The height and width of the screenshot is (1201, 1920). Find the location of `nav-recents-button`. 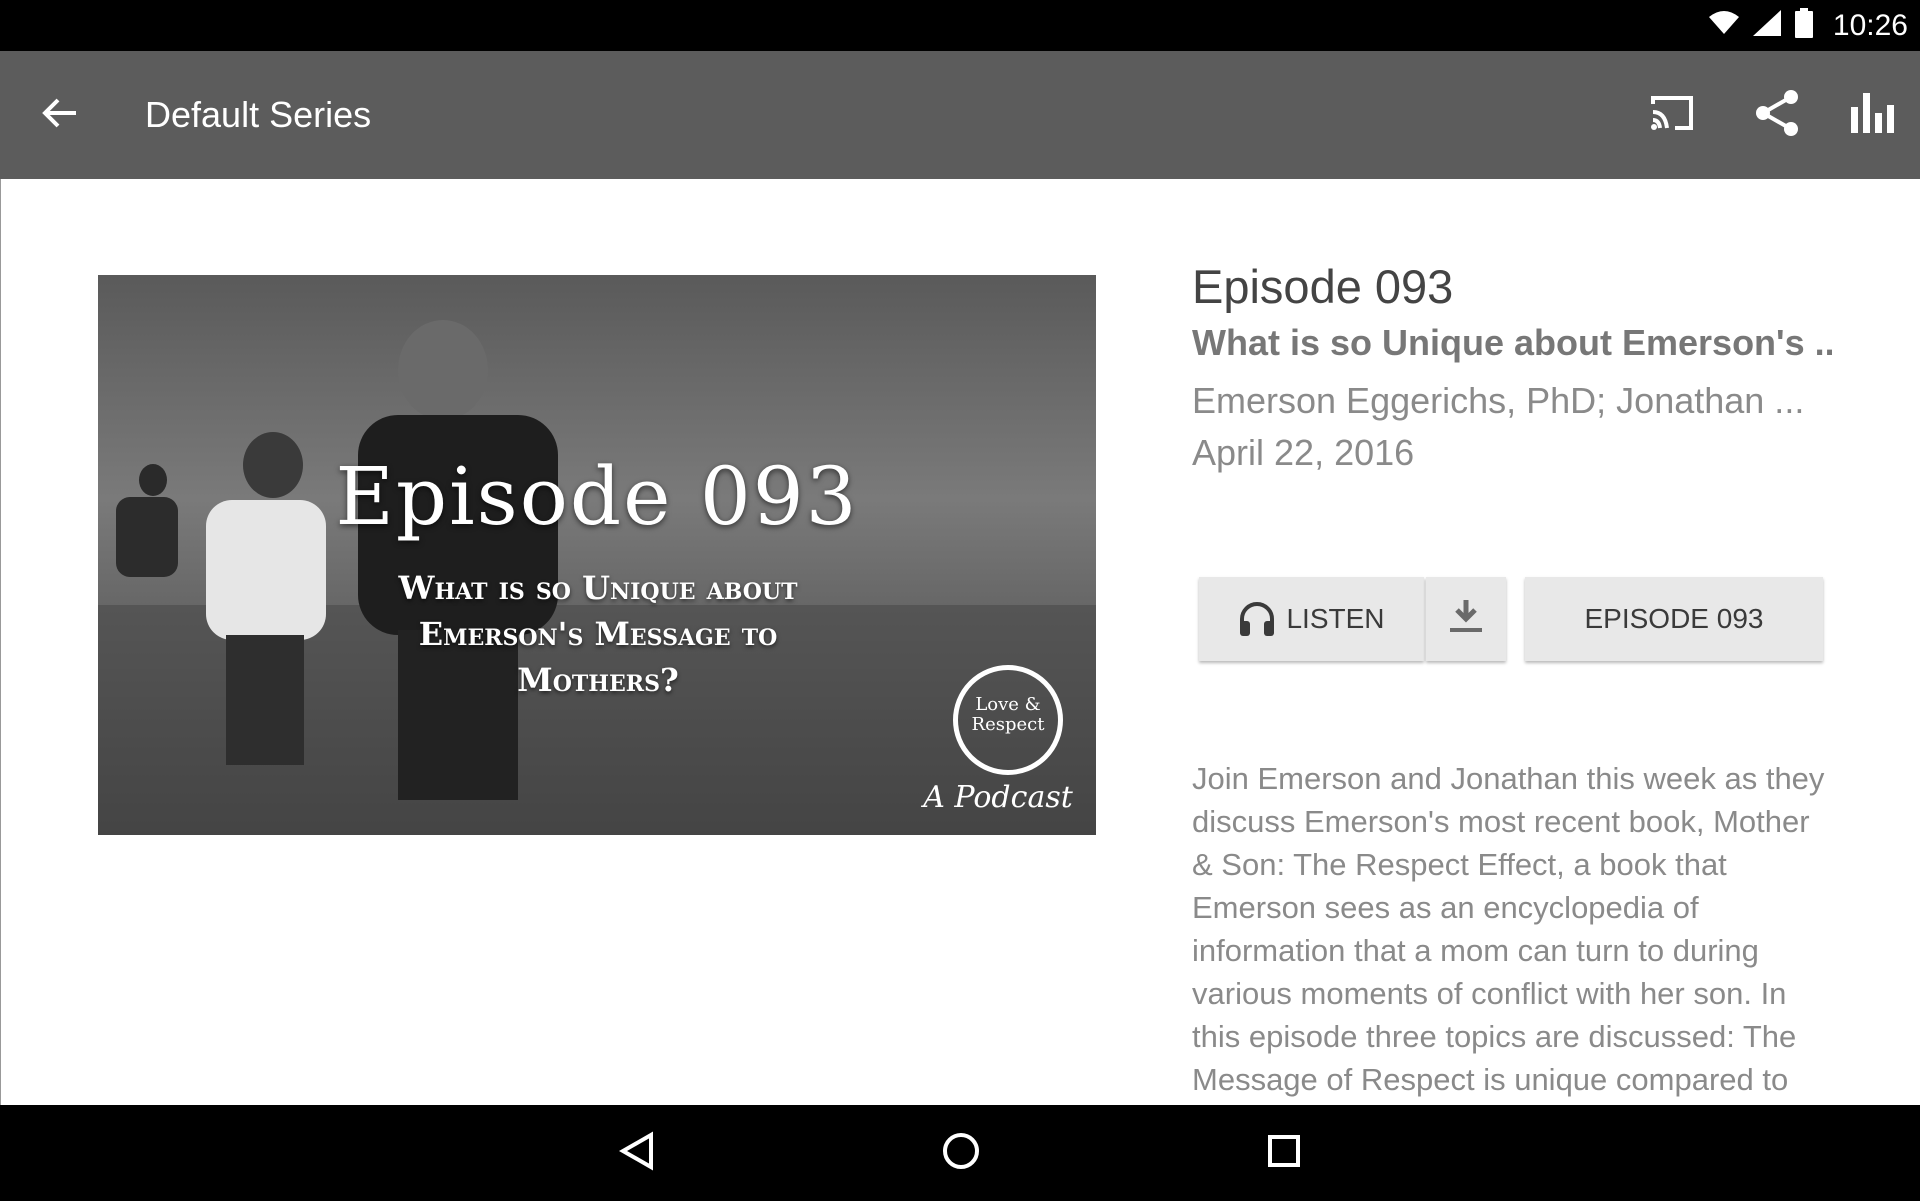

nav-recents-button is located at coordinates (1284, 1153).